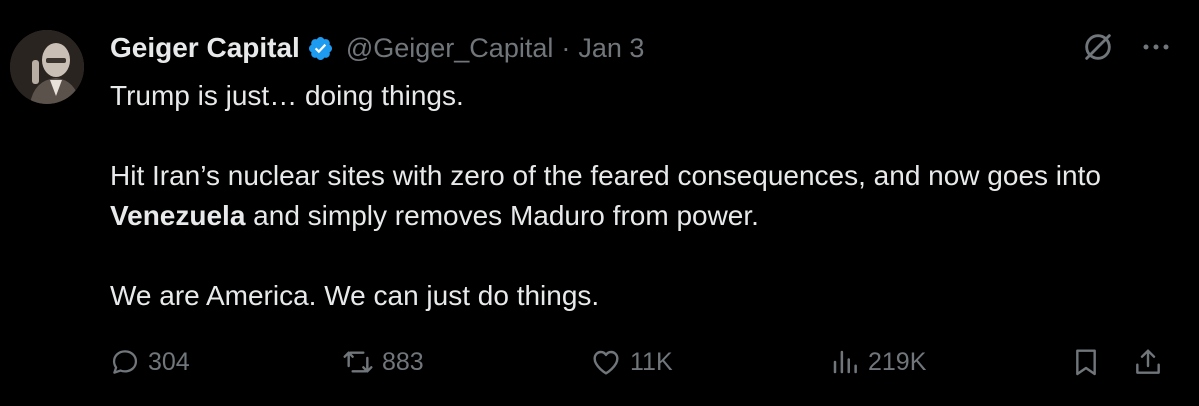  I want to click on tweet-date: Jan 3, so click(611, 48).